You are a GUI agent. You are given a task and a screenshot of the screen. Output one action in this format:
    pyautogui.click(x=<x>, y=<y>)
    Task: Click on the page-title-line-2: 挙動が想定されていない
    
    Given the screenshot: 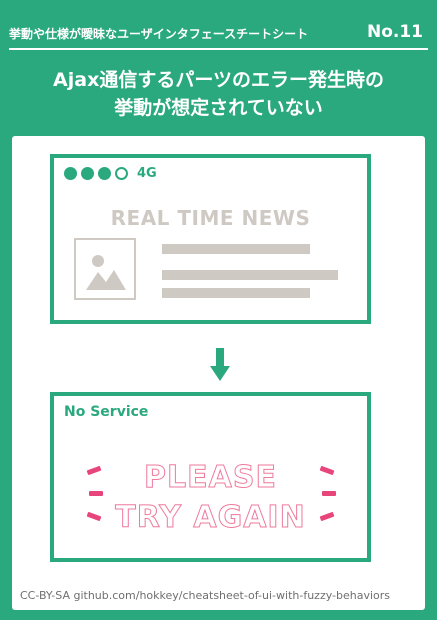 What is the action you would take?
    pyautogui.click(x=218, y=108)
    